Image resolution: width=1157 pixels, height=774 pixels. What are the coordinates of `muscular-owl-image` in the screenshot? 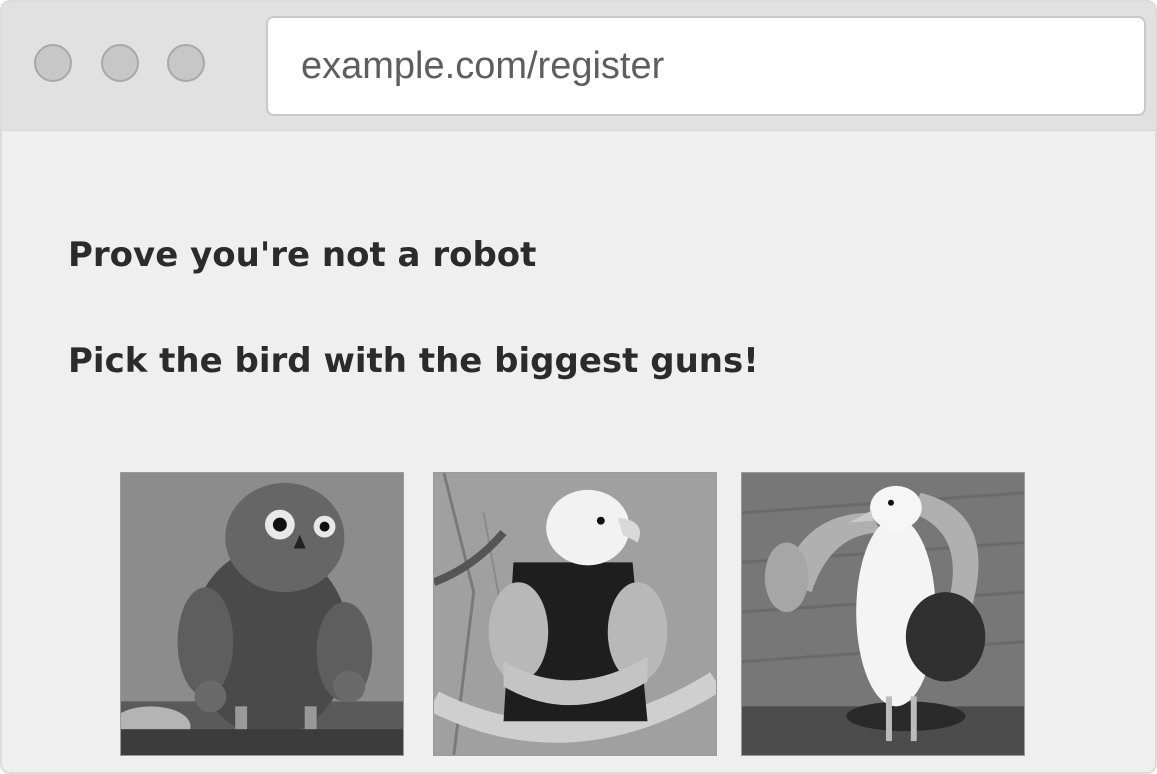 It's located at (262, 614).